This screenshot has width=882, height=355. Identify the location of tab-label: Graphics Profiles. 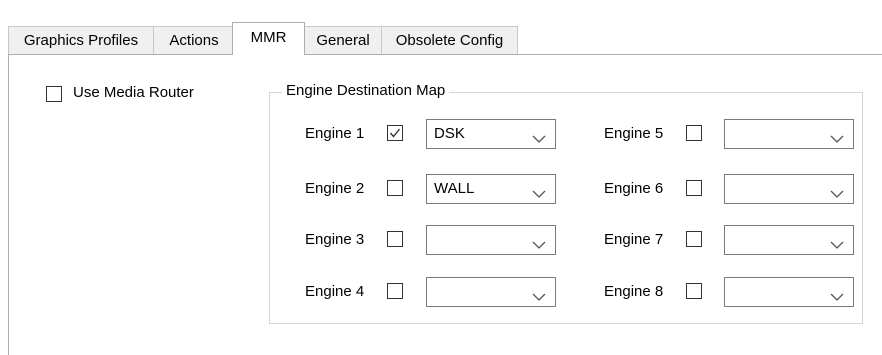
(81, 40).